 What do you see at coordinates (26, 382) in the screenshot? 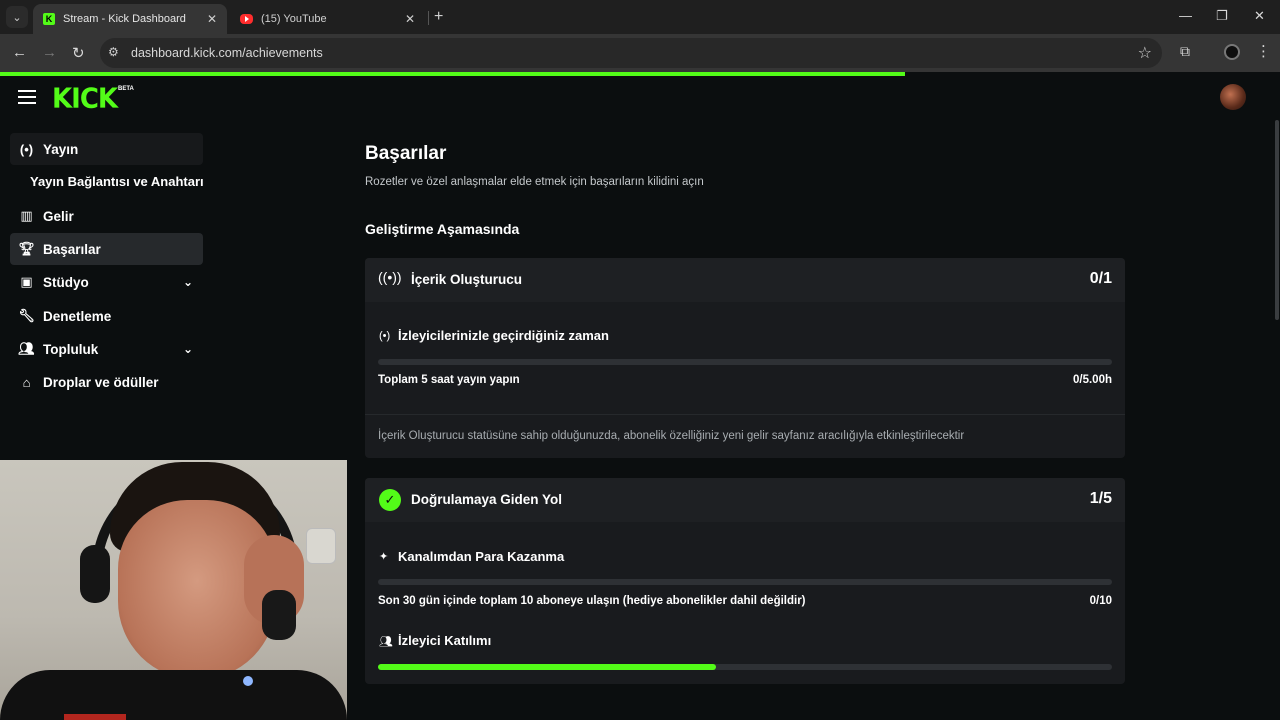
I see `cake-icon: ⌂` at bounding box center [26, 382].